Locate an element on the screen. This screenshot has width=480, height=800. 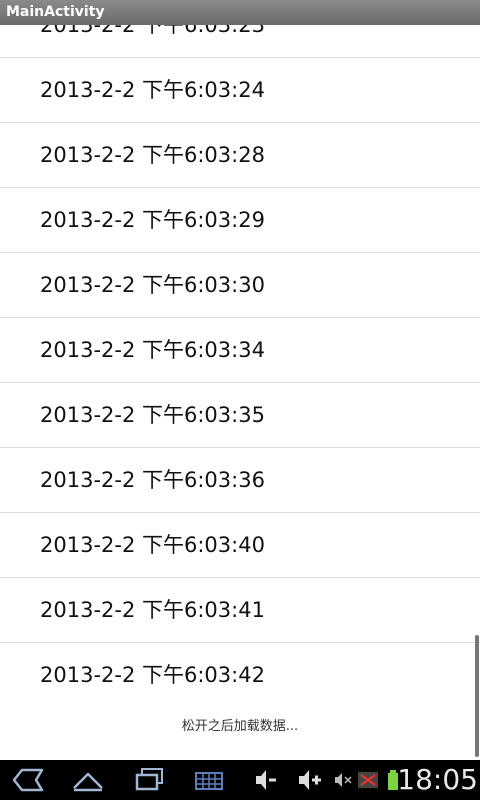
list-item: 2013-2-2 下午6:03:41 is located at coordinates (240, 610).